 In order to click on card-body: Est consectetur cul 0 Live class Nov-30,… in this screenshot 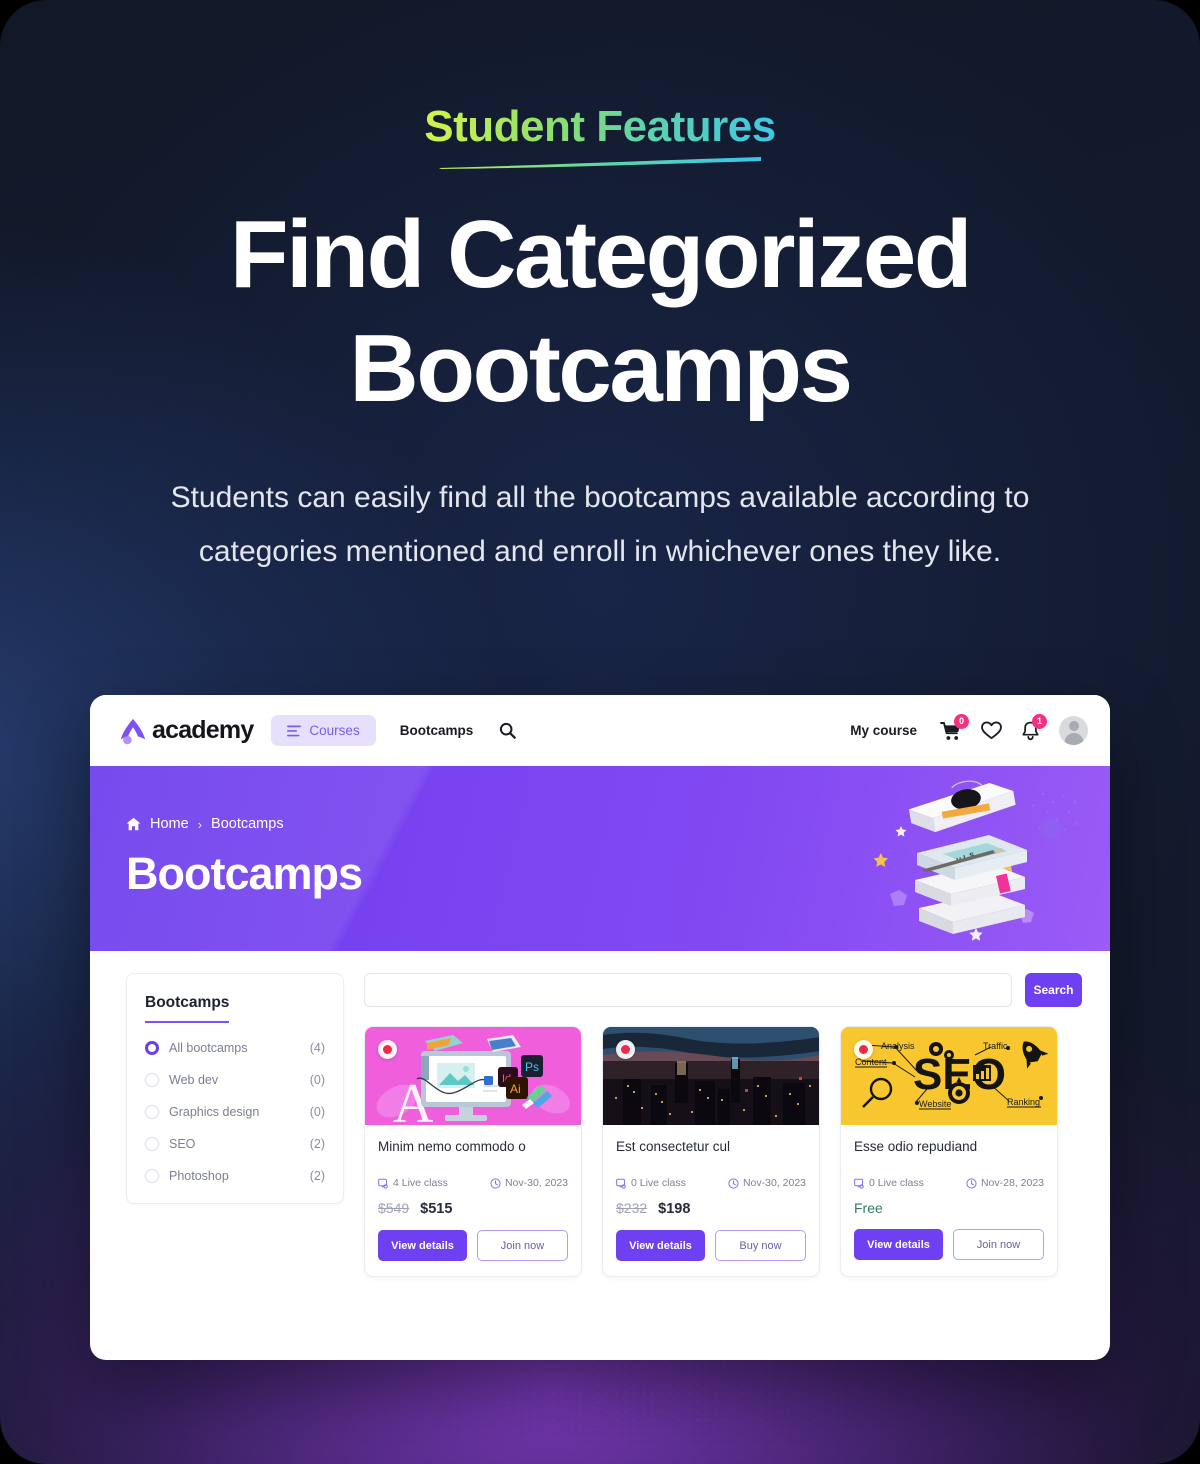, I will do `click(711, 1200)`.